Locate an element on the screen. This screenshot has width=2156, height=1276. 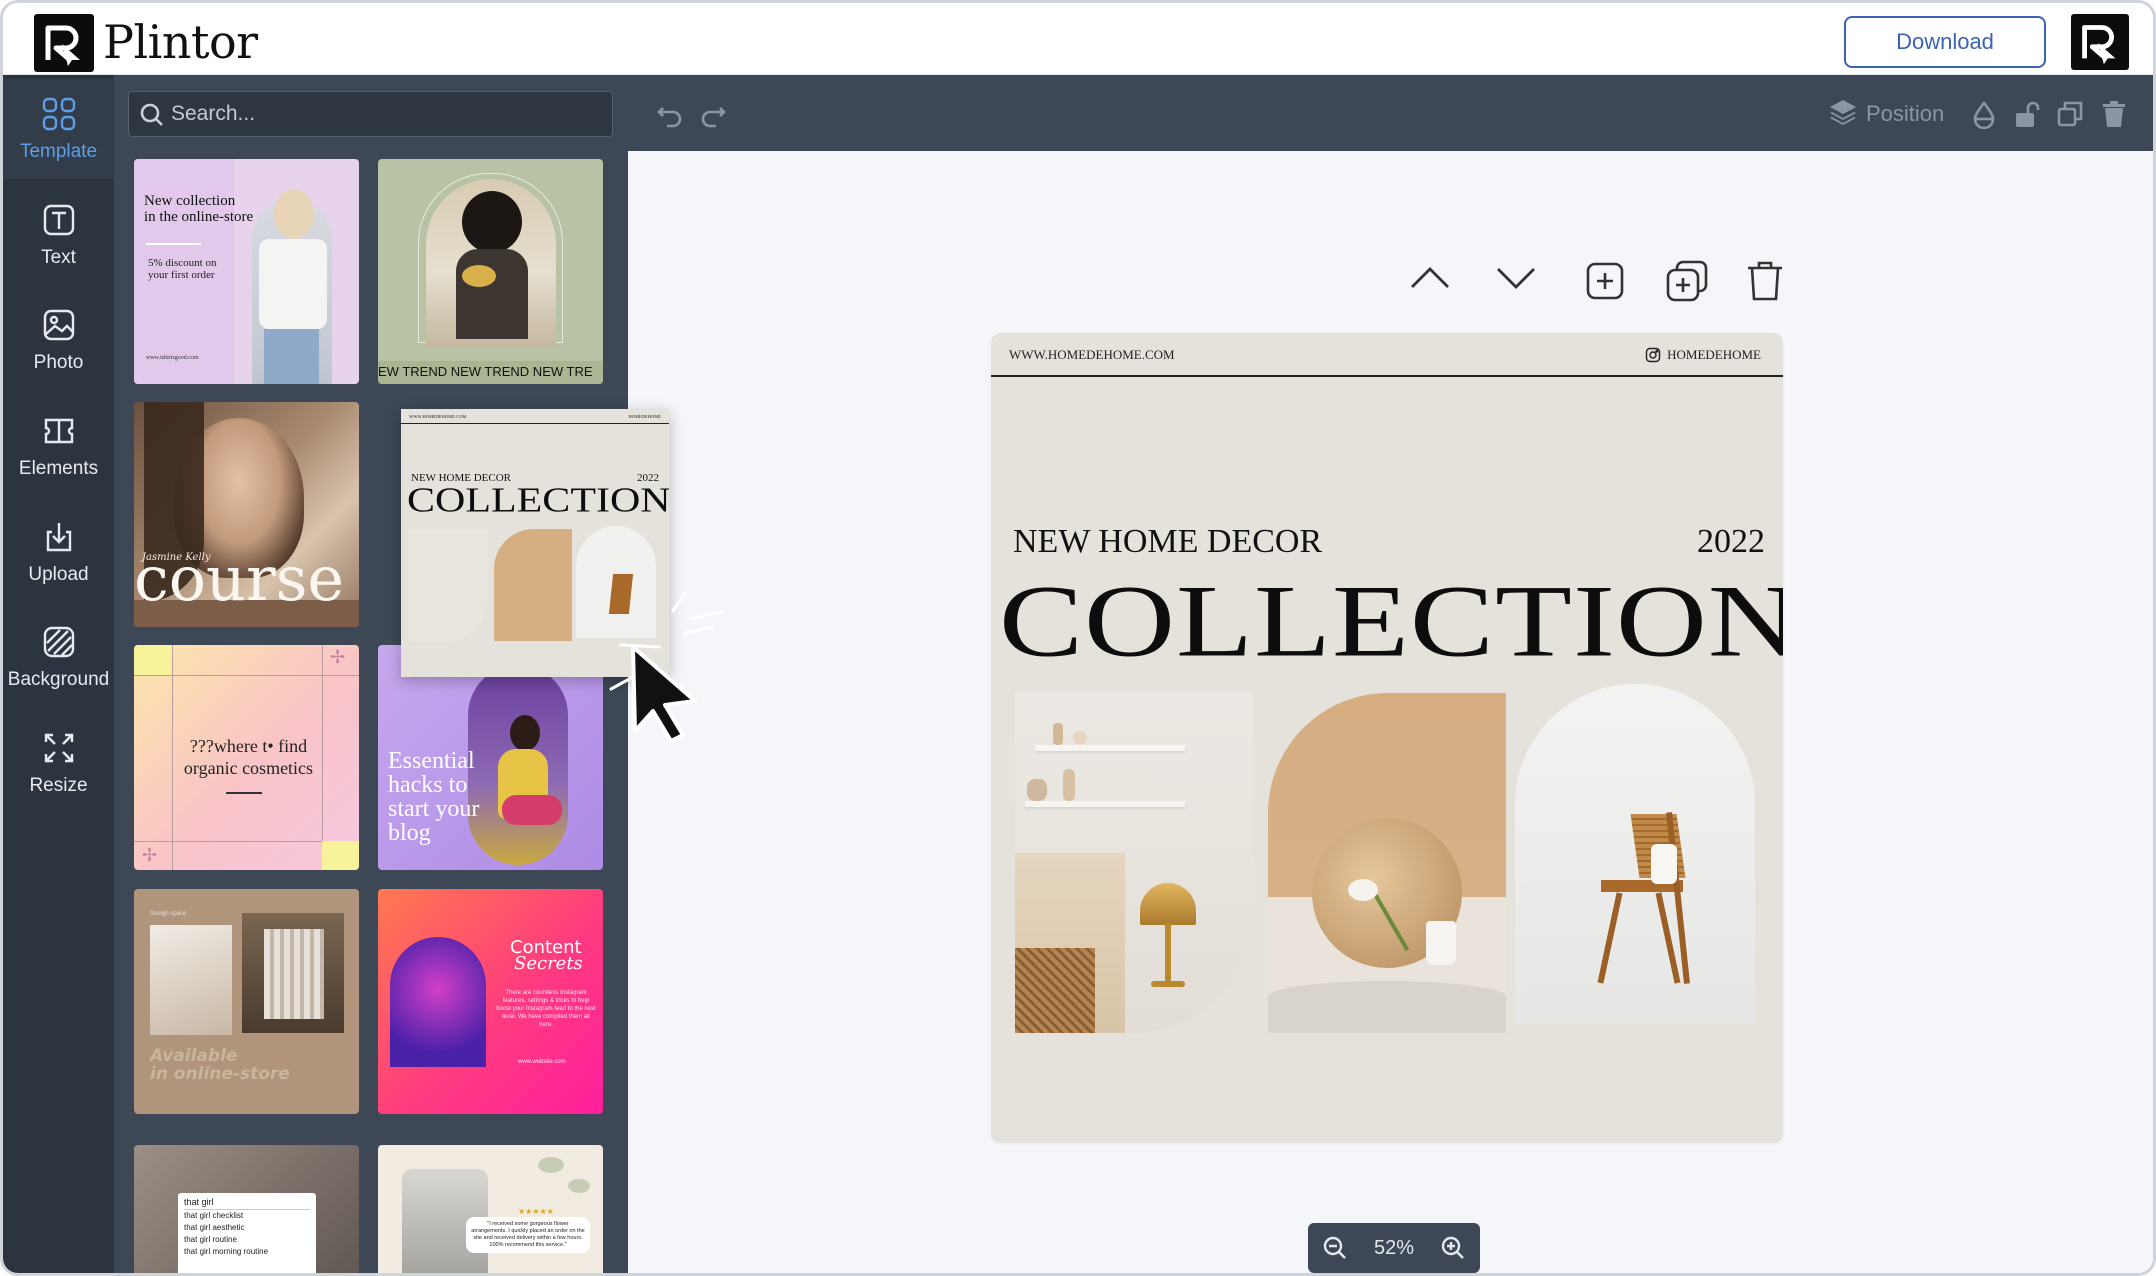
delete-icon is located at coordinates (2114, 114).